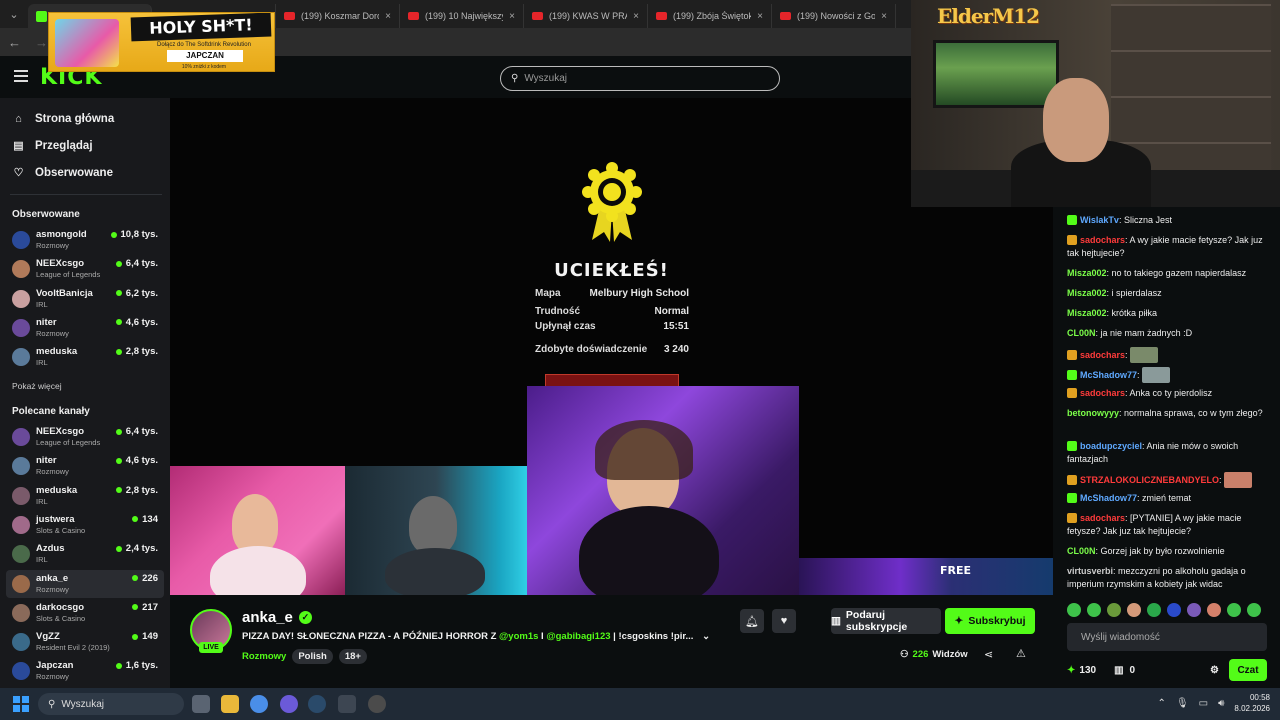 The width and height of the screenshot is (1280, 720). I want to click on obs-icon, so click(377, 704).